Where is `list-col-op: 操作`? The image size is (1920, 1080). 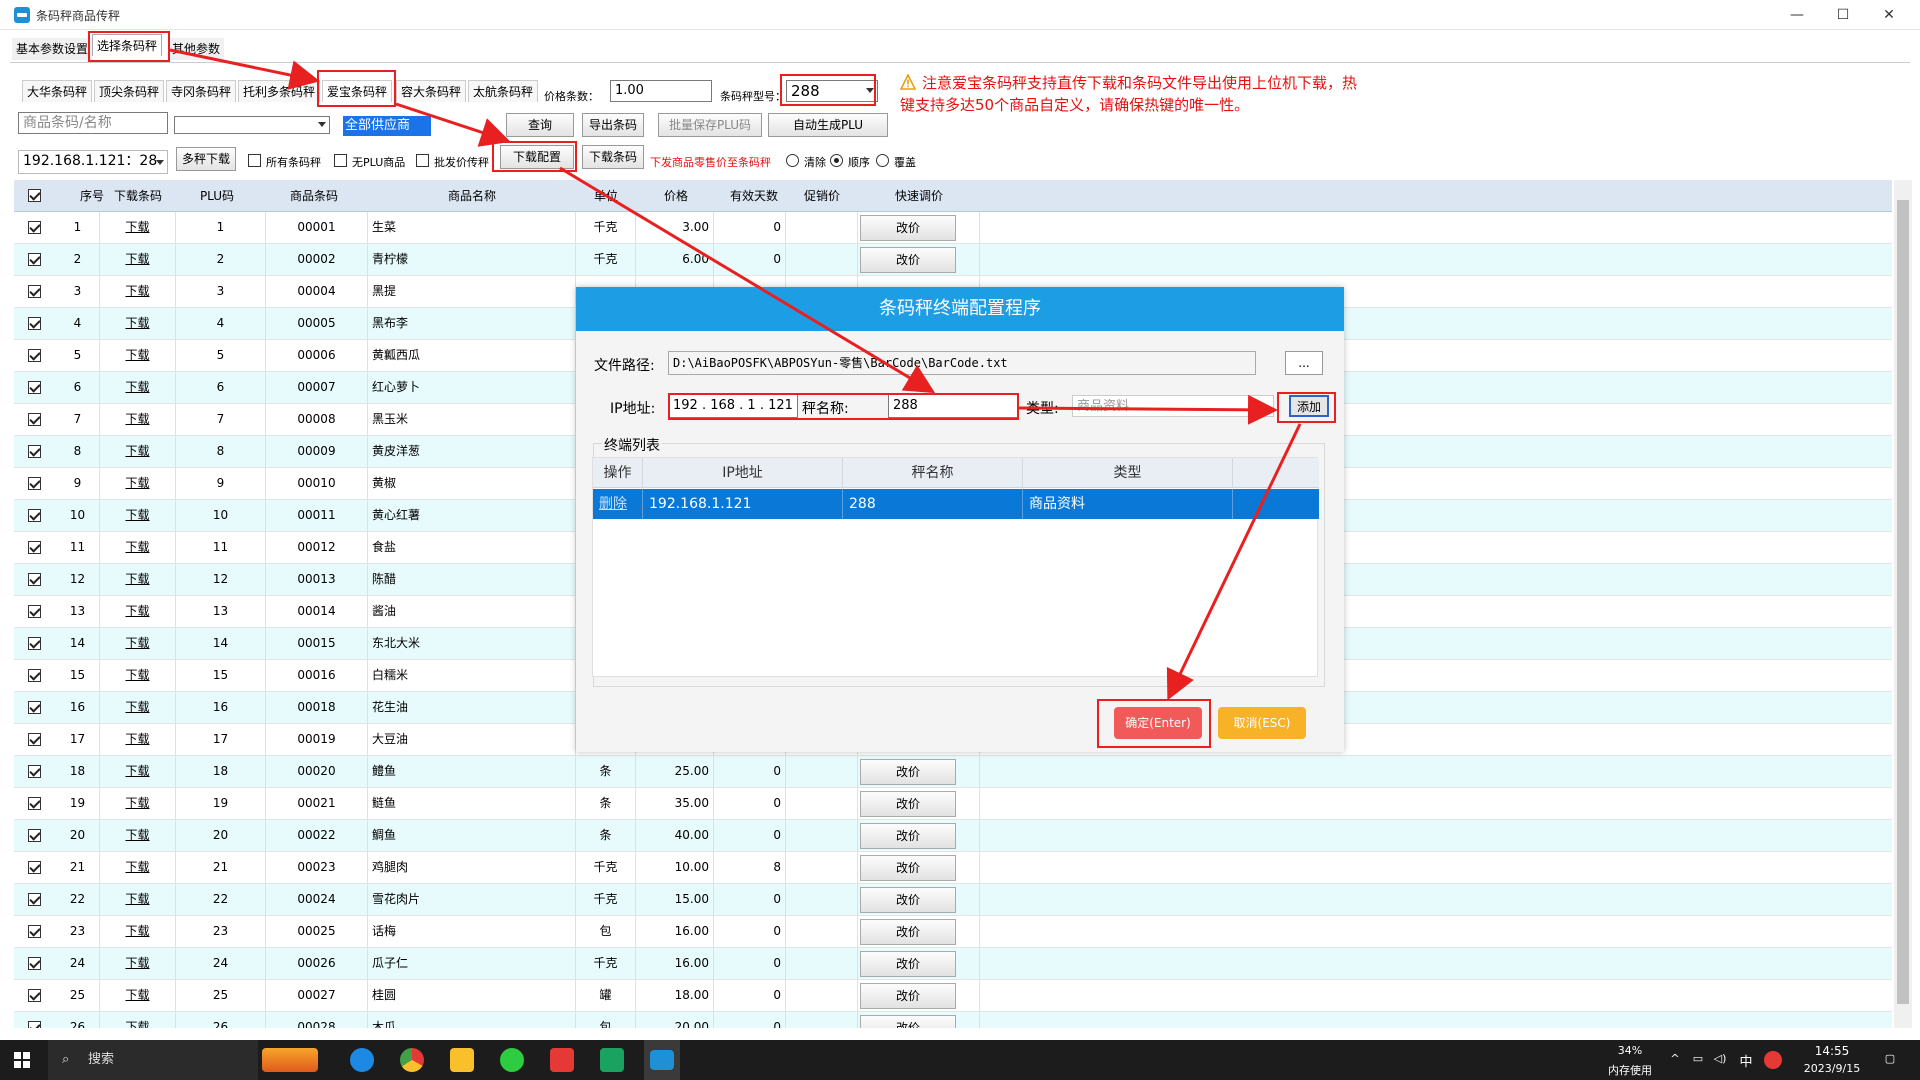 list-col-op: 操作 is located at coordinates (618, 473).